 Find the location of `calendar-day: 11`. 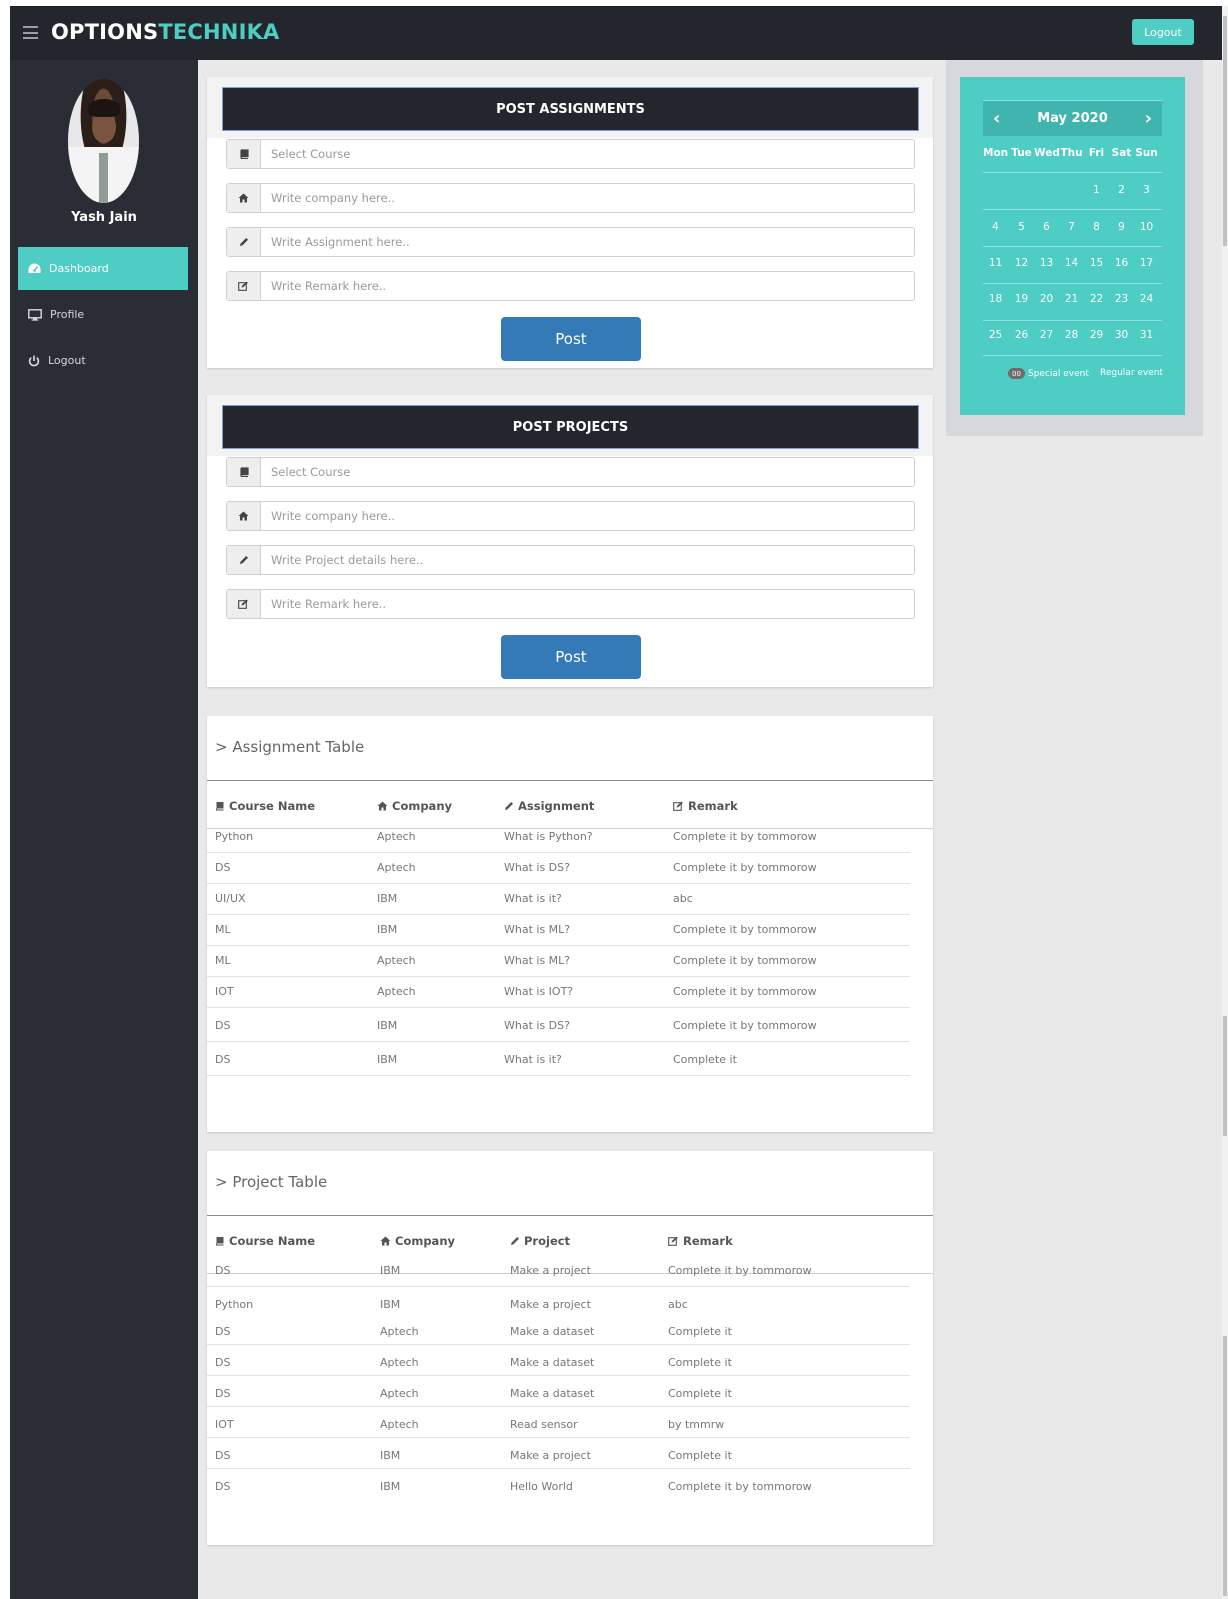

calendar-day: 11 is located at coordinates (995, 263).